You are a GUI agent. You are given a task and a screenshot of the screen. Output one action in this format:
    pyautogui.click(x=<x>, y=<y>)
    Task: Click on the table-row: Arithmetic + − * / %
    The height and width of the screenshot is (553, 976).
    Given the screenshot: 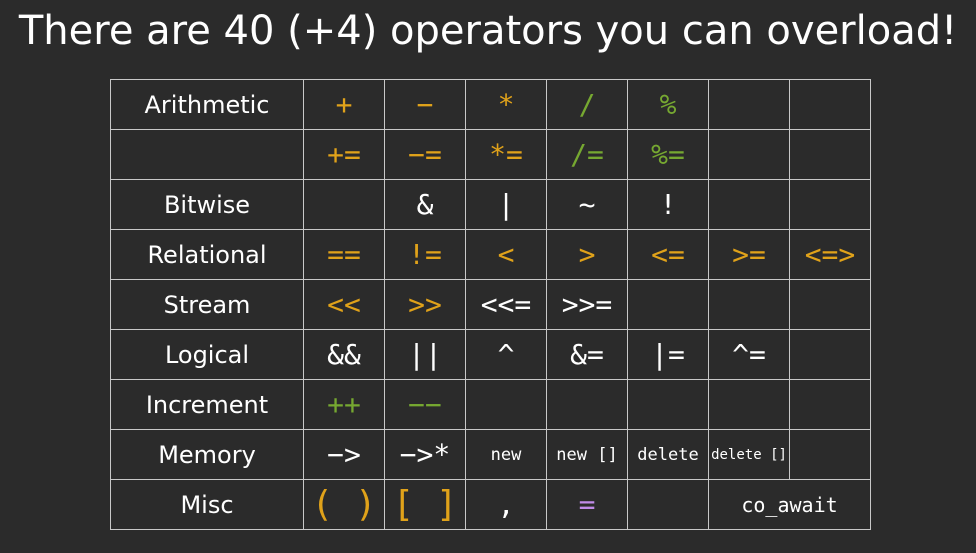 What is the action you would take?
    pyautogui.click(x=490, y=104)
    